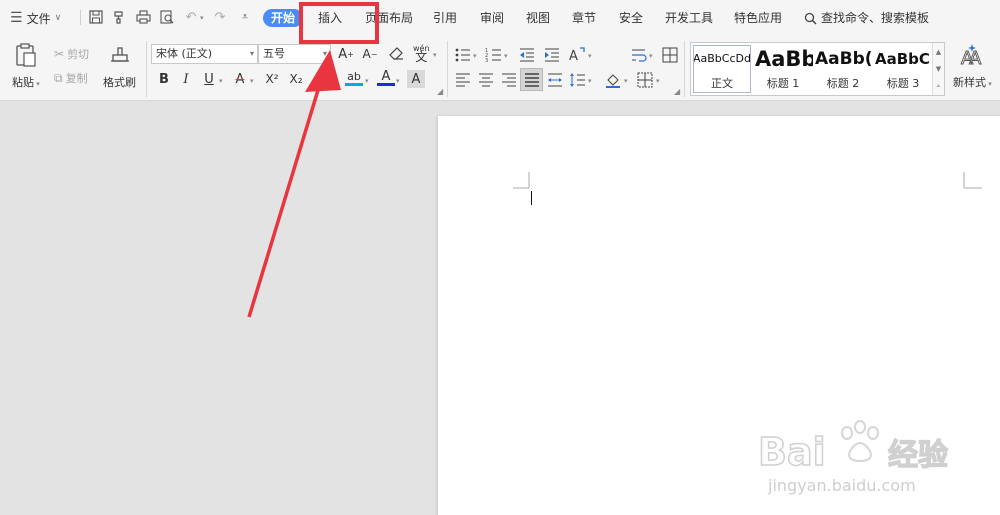  I want to click on command-search: 查找命令、搜索模板, so click(866, 18).